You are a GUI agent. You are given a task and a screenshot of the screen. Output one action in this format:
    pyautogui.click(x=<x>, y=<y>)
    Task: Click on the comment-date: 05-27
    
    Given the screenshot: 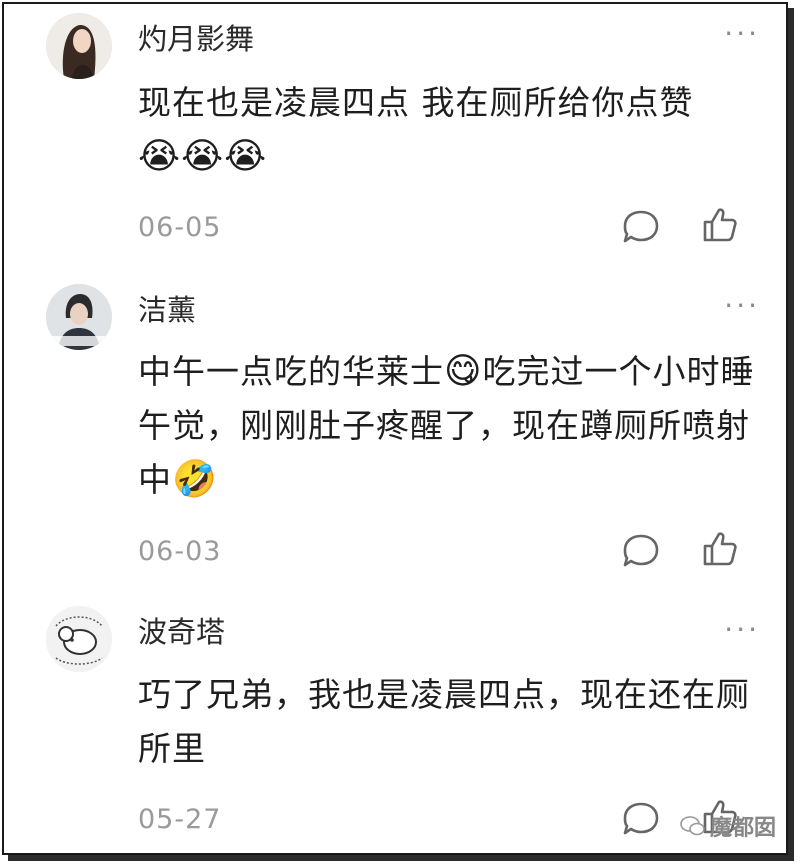 What is the action you would take?
    pyautogui.click(x=180, y=819)
    